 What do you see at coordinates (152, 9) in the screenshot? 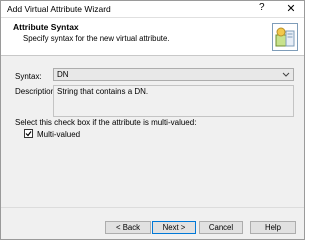
I see `title-bar: Add Virtual Attribute Wizard ? ✕` at bounding box center [152, 9].